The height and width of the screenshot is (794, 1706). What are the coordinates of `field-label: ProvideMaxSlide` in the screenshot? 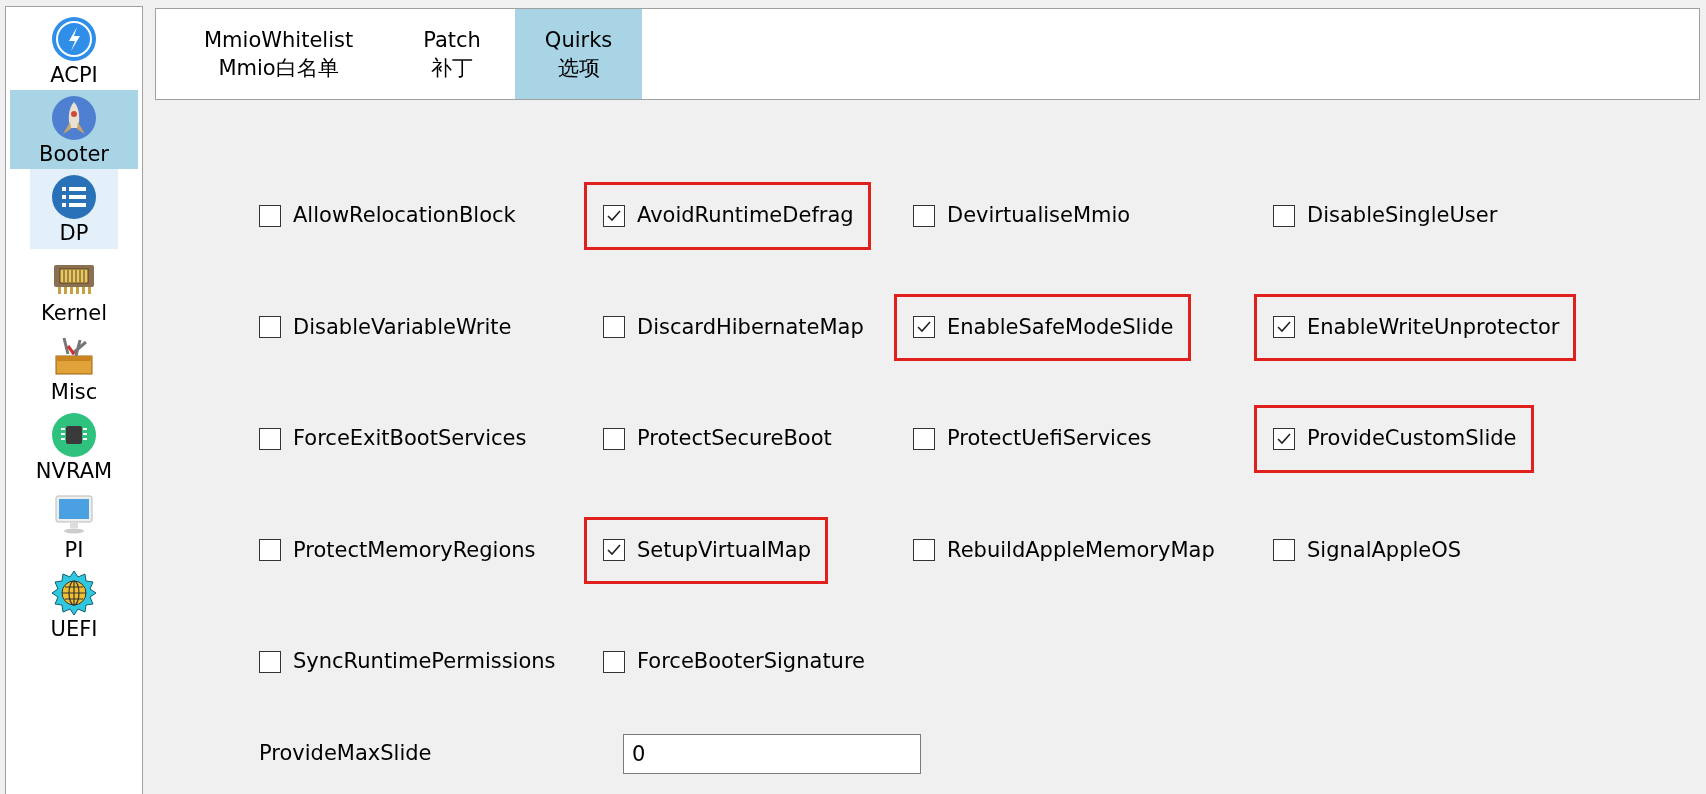 It's located at (346, 753).